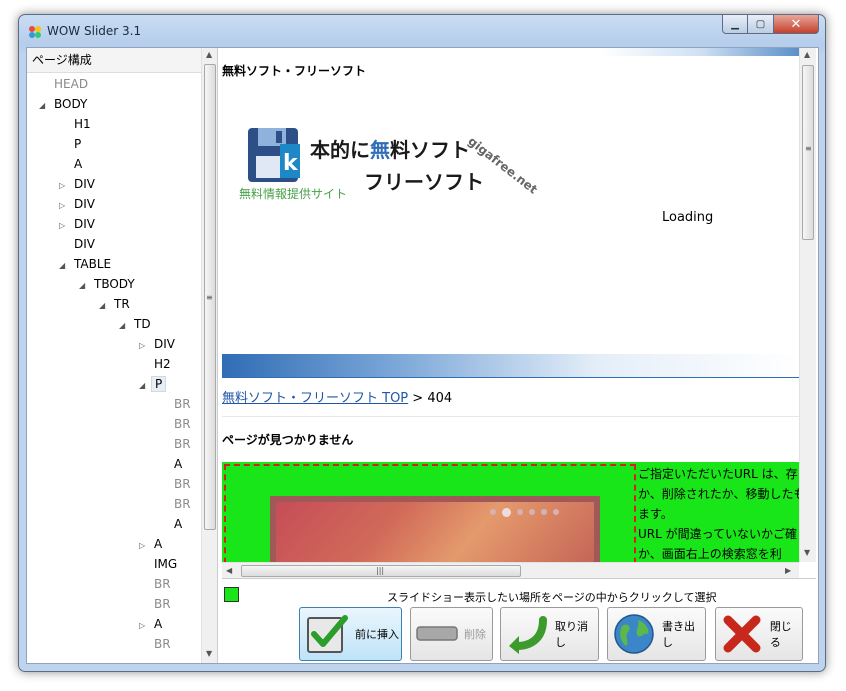 Image resolution: width=846 pixels, height=691 pixels. Describe the element at coordinates (380, 570) in the screenshot. I see `grip-icon: |||` at that location.